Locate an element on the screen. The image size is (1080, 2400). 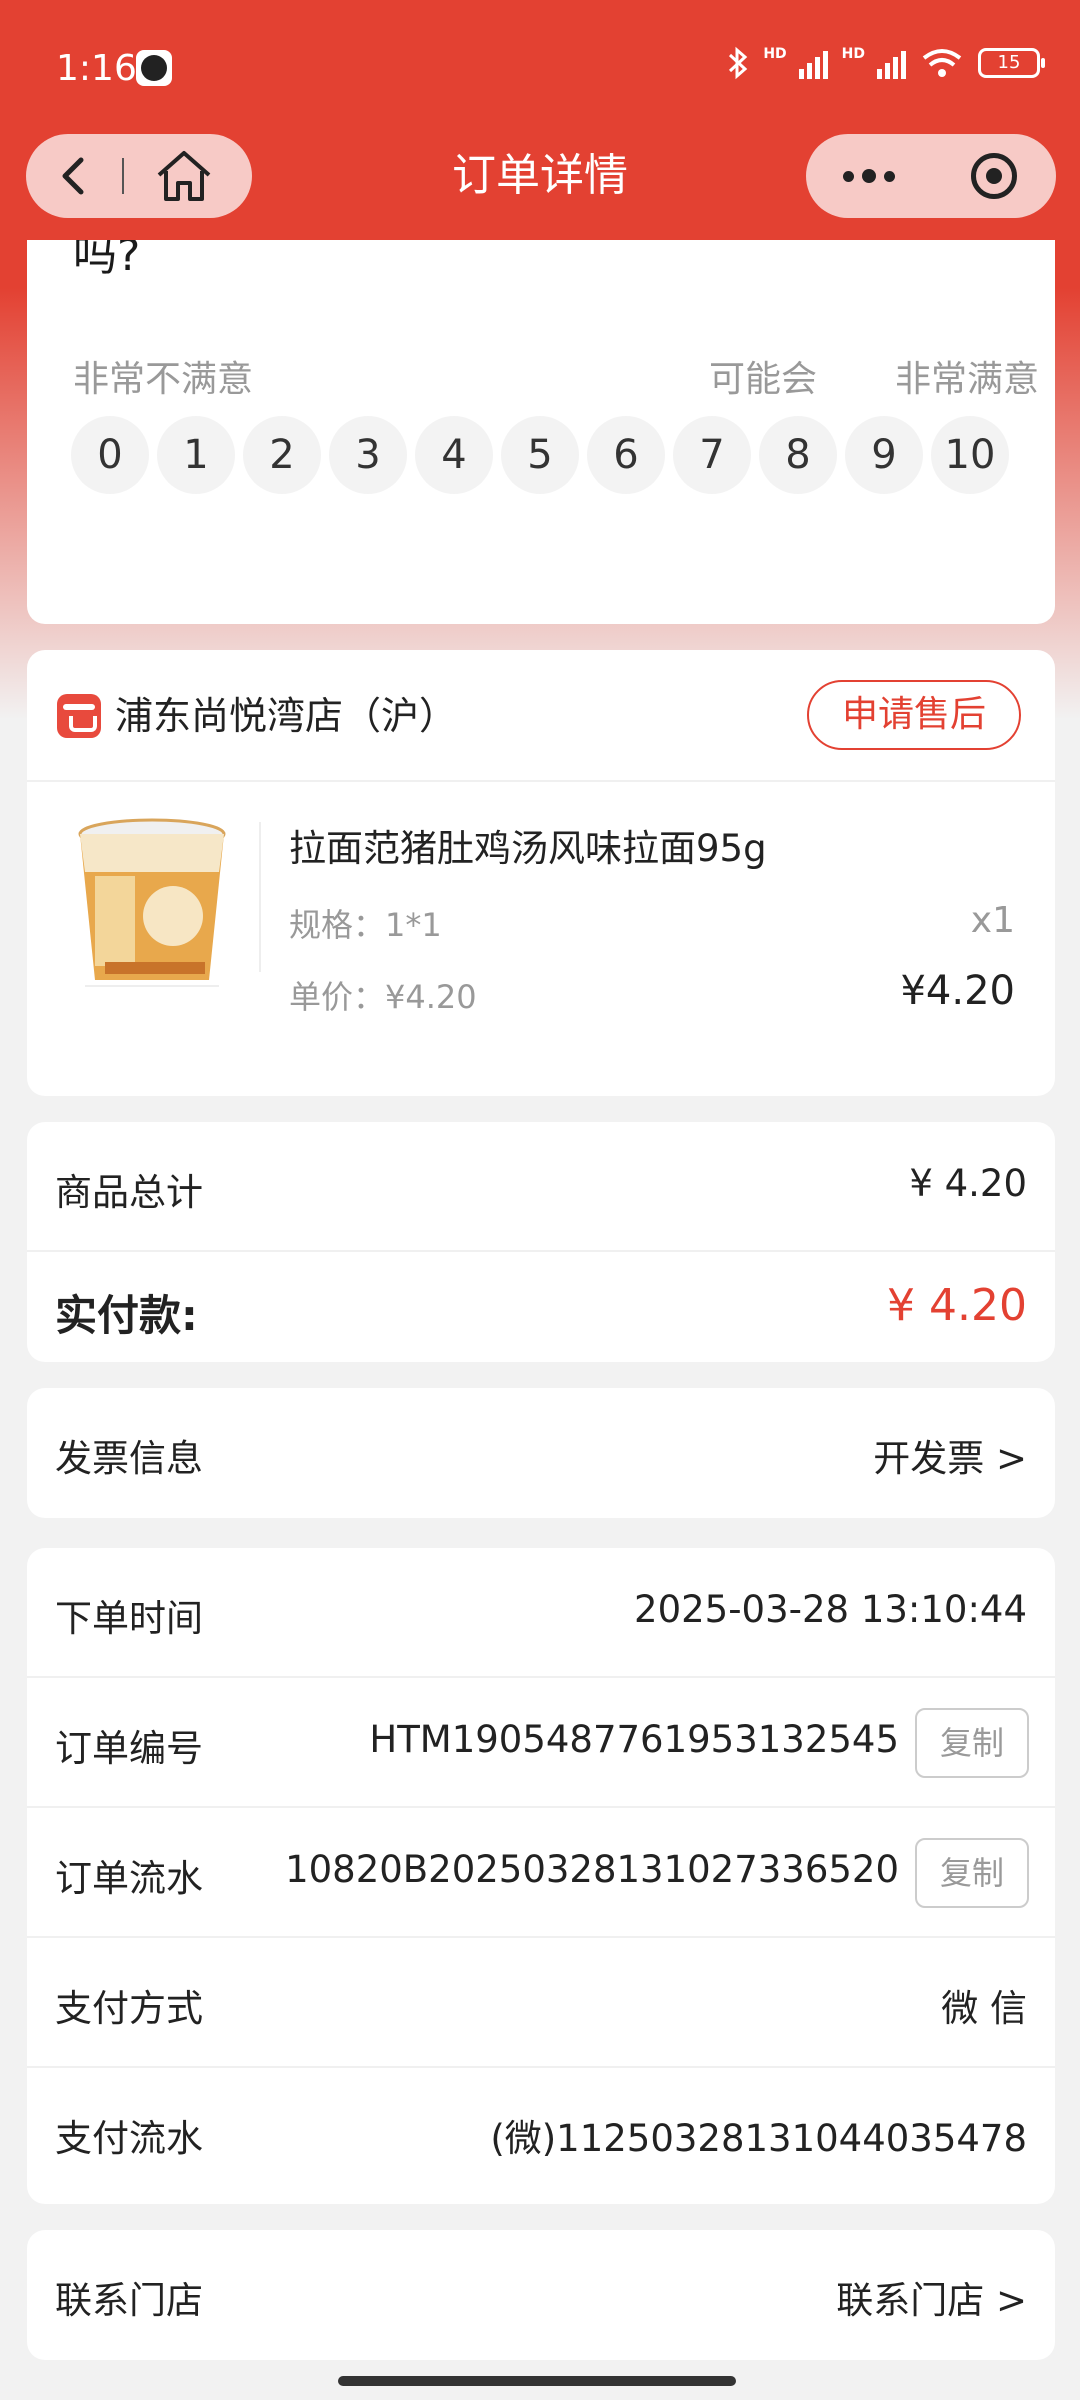
payment-method-label: 支付方式 is located at coordinates (129, 2008).